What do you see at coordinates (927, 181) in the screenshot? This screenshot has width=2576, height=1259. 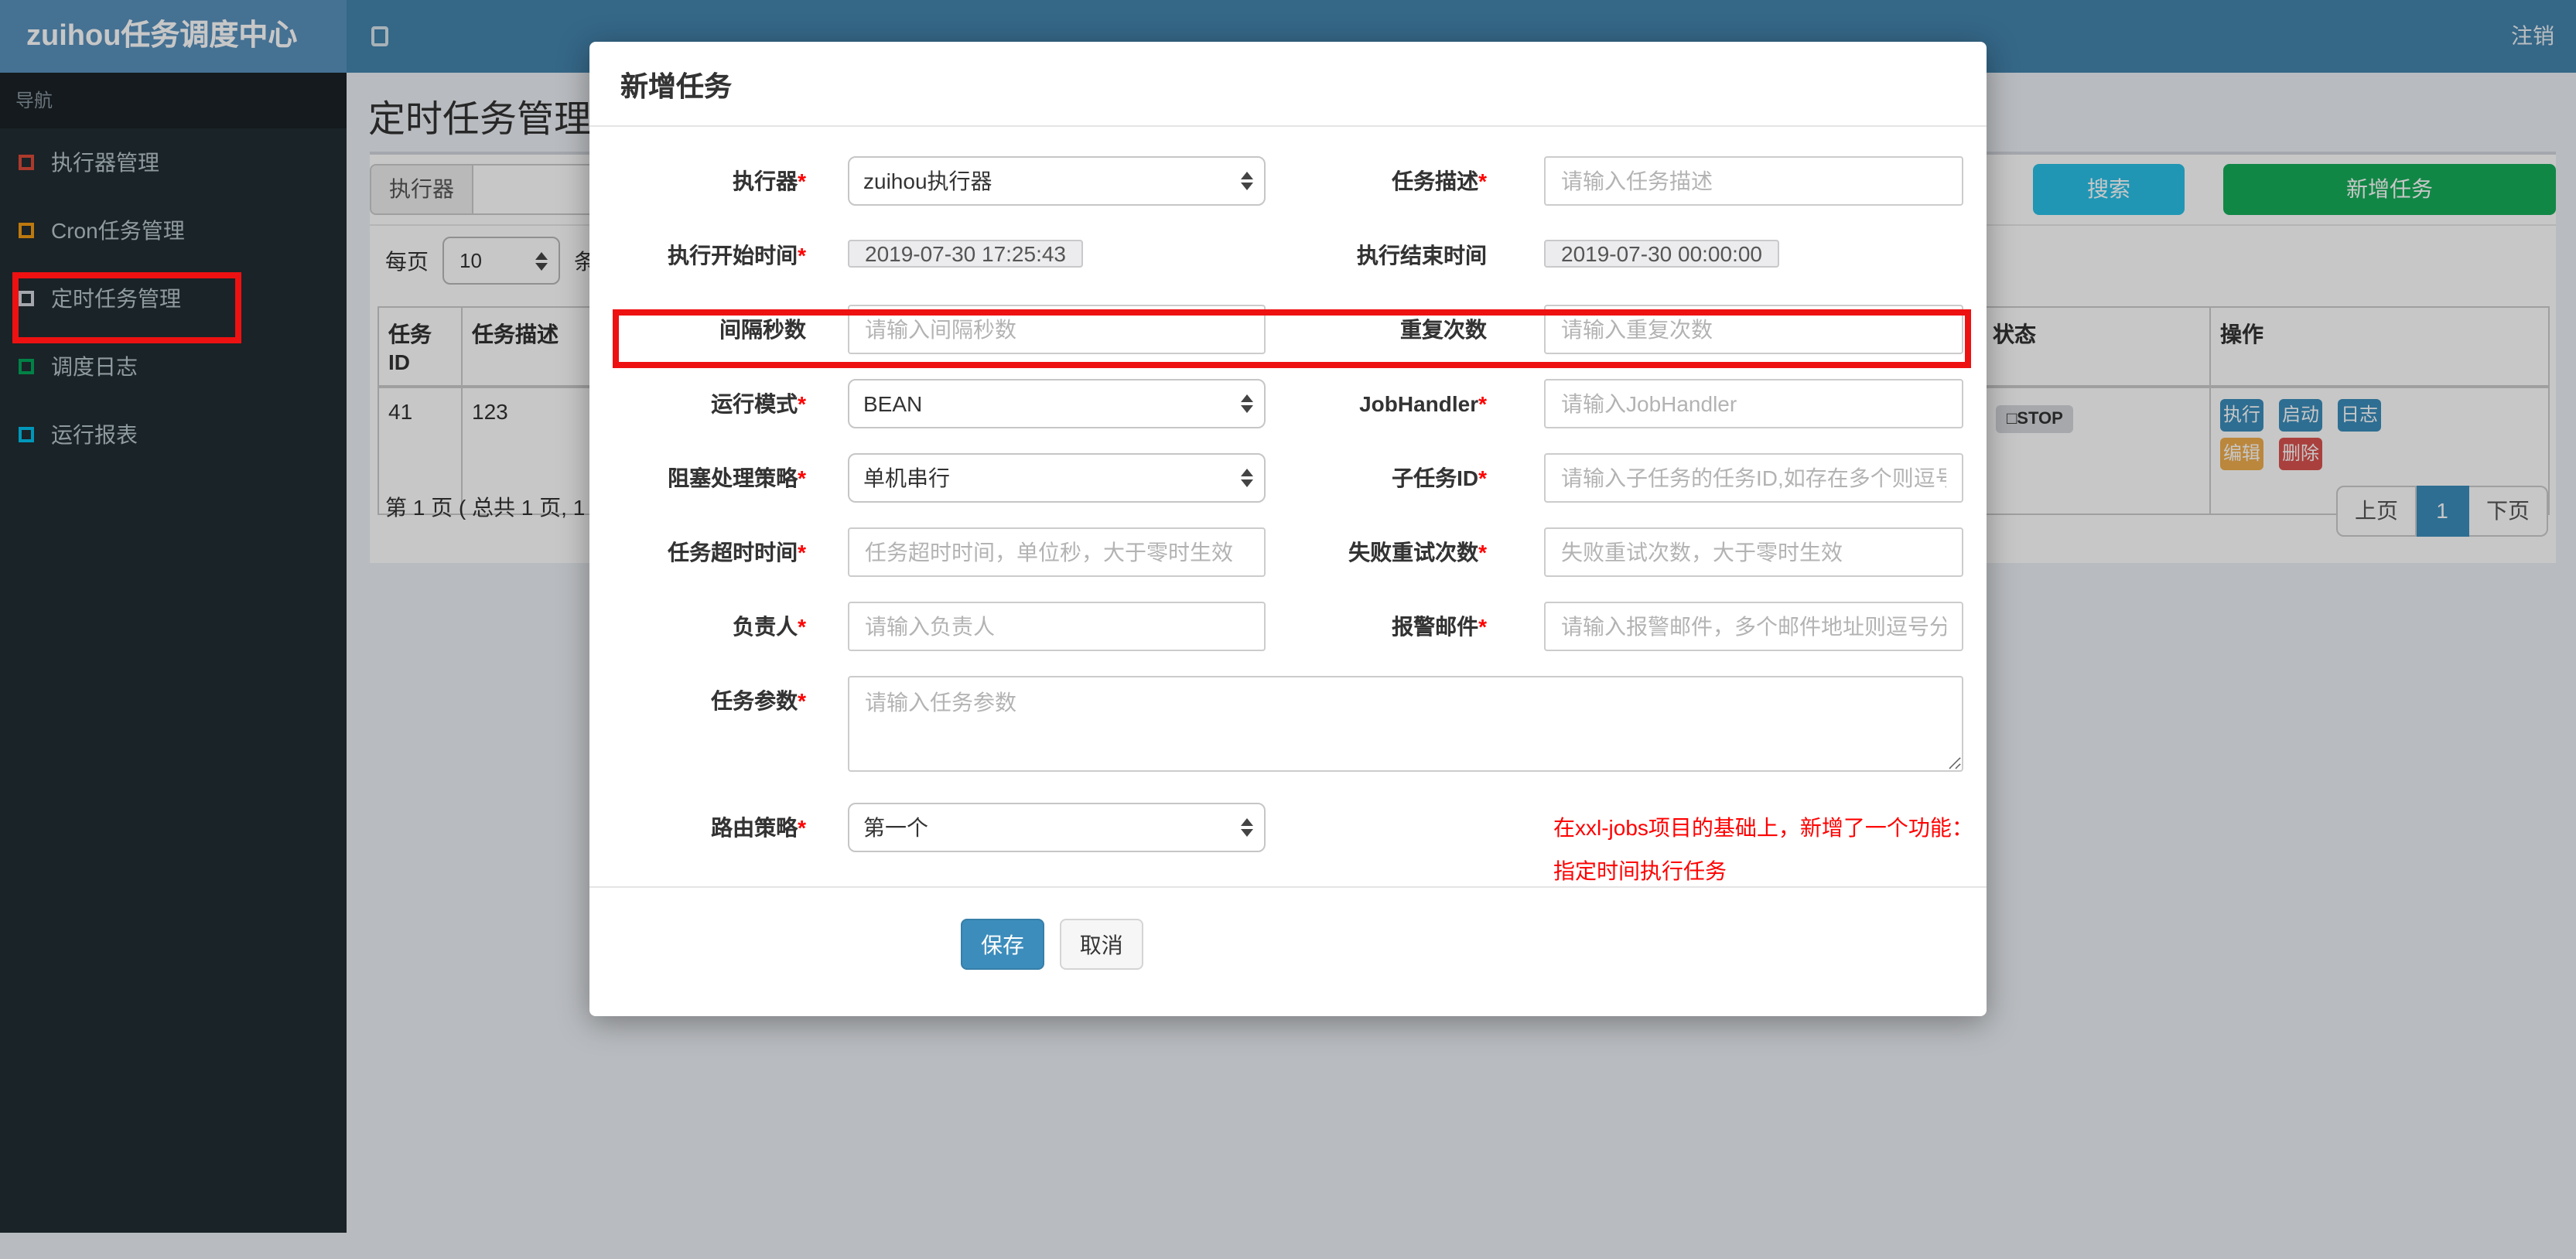 I see `executor-select-value: zuihou执行器` at bounding box center [927, 181].